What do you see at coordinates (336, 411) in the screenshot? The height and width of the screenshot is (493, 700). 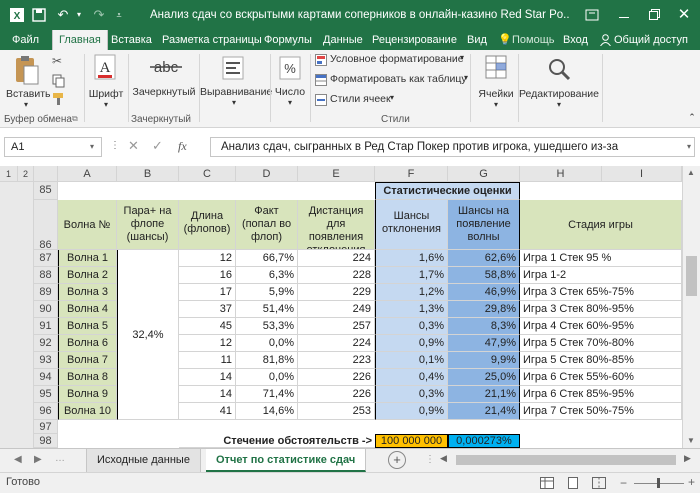 I see `cell-distance: 253` at bounding box center [336, 411].